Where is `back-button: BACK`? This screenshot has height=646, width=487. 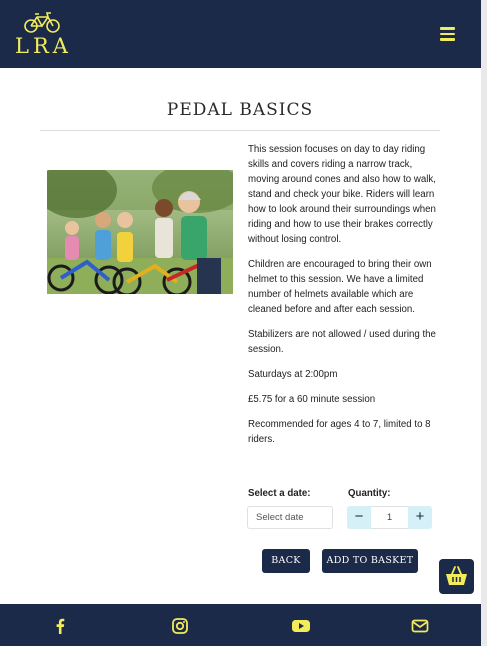
back-button: BACK is located at coordinates (286, 561).